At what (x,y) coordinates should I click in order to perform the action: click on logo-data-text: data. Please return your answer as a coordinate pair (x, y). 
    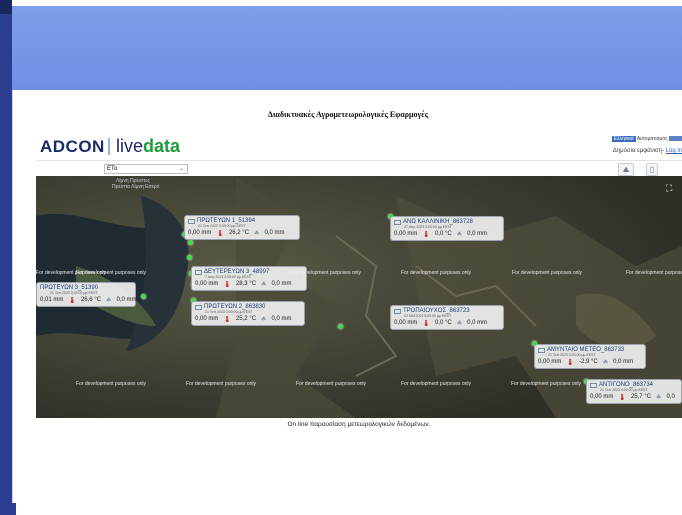
    Looking at the image, I should click on (162, 146).